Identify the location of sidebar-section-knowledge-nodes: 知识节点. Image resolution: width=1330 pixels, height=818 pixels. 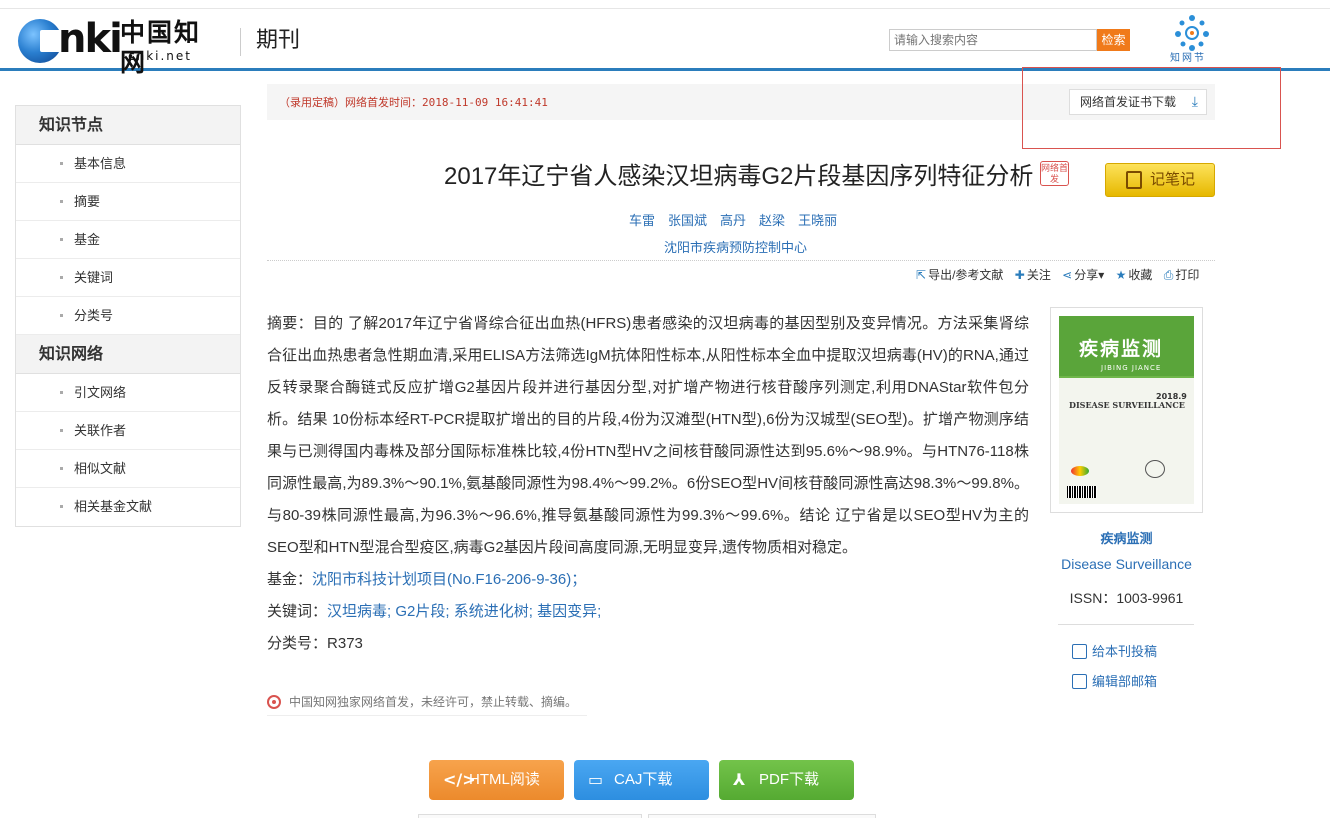
(128, 125).